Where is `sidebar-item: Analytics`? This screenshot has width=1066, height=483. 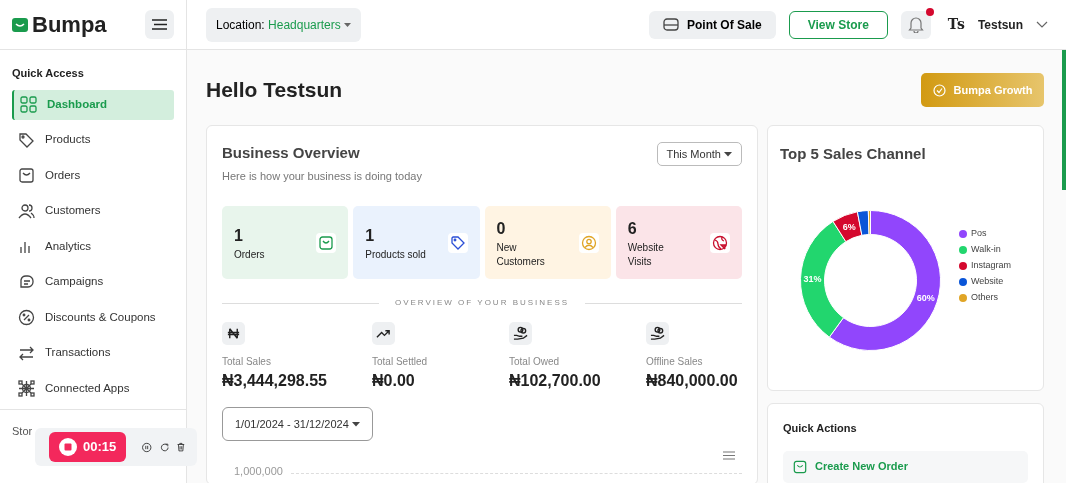 sidebar-item: Analytics is located at coordinates (93, 246).